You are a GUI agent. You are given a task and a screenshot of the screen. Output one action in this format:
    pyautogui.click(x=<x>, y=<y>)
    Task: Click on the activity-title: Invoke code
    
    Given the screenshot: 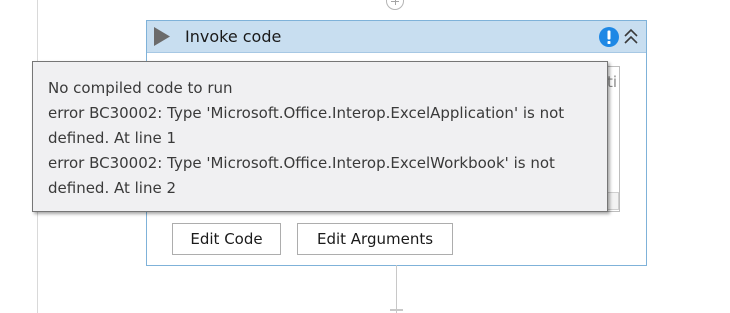 What is the action you would take?
    pyautogui.click(x=233, y=36)
    